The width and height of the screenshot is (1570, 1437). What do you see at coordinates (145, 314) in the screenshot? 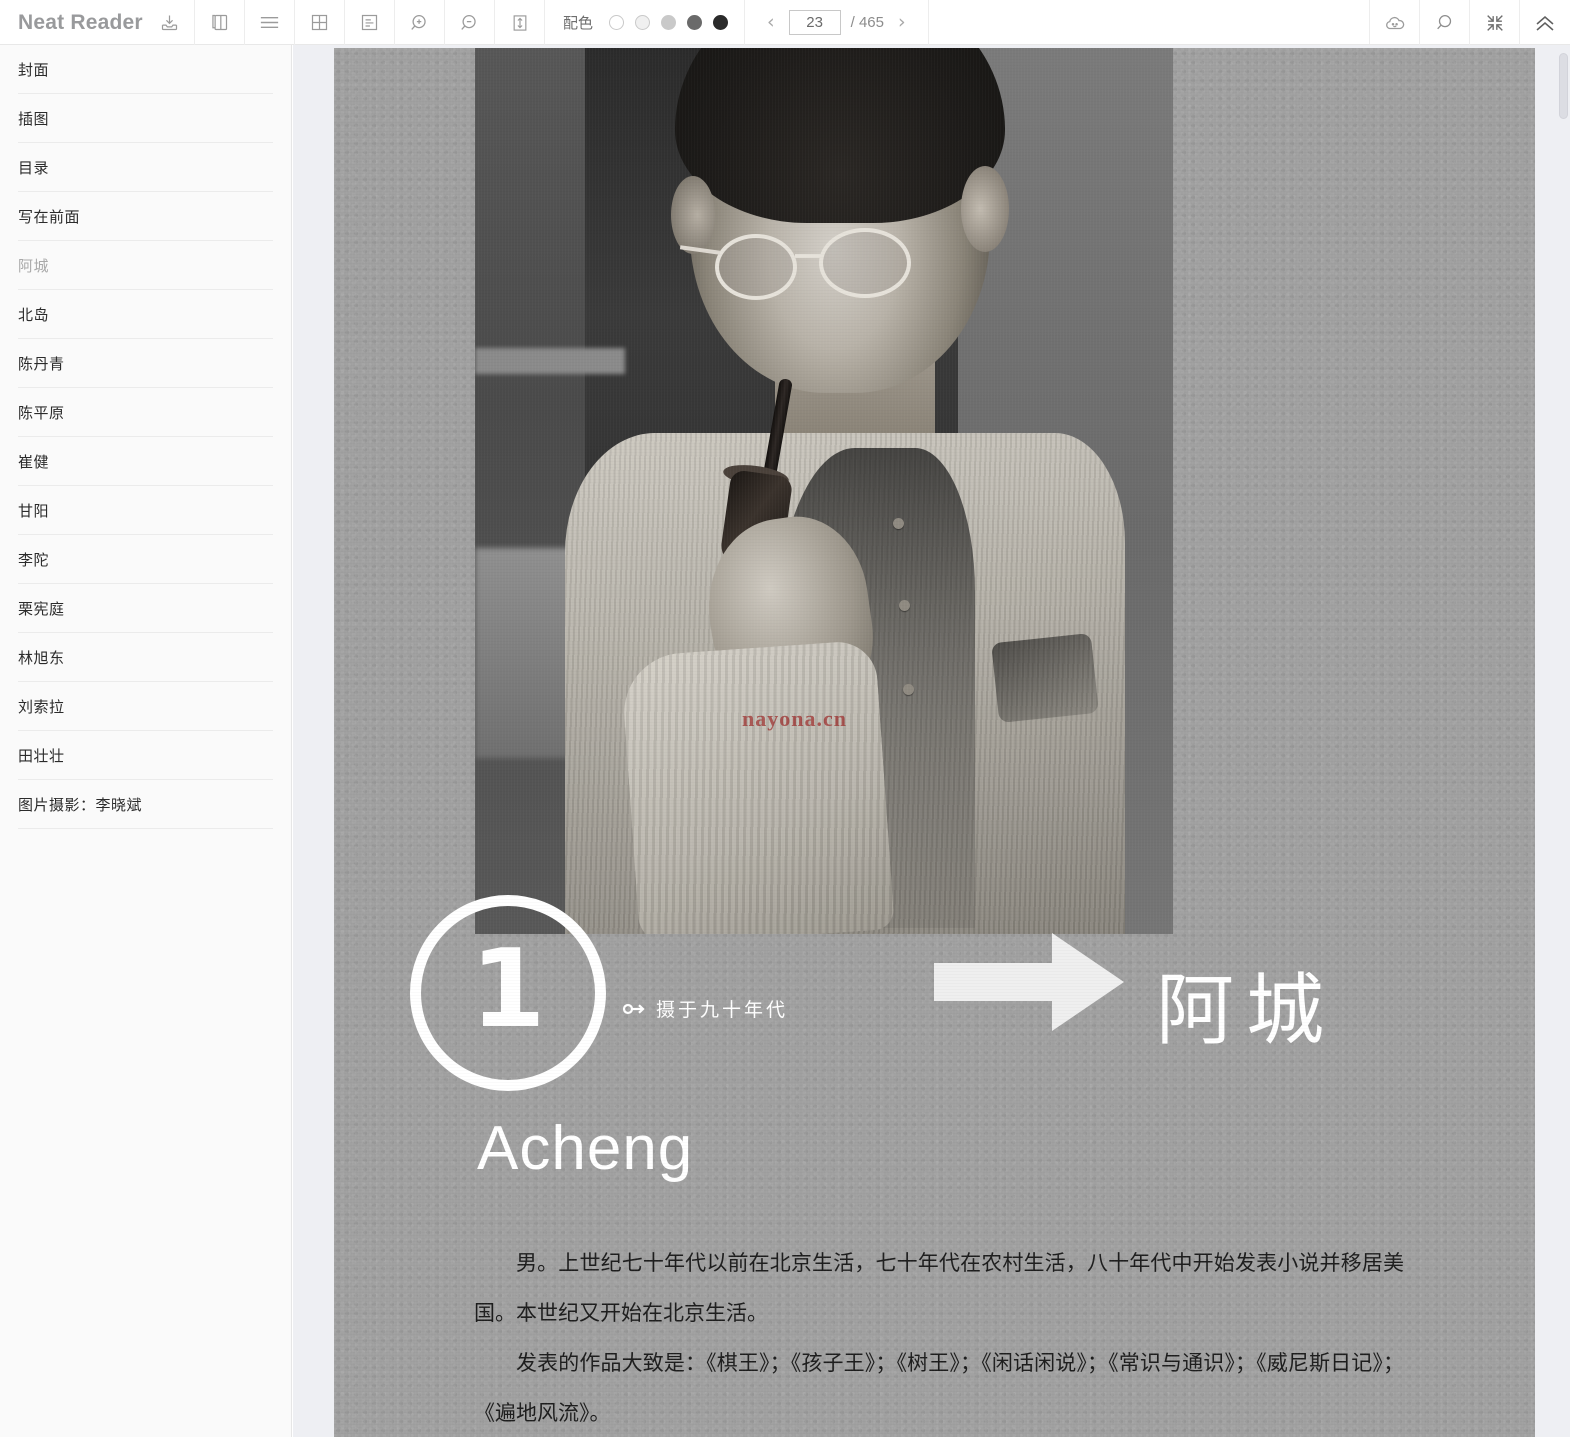
I see `sidebar-item-beidao: 北岛` at bounding box center [145, 314].